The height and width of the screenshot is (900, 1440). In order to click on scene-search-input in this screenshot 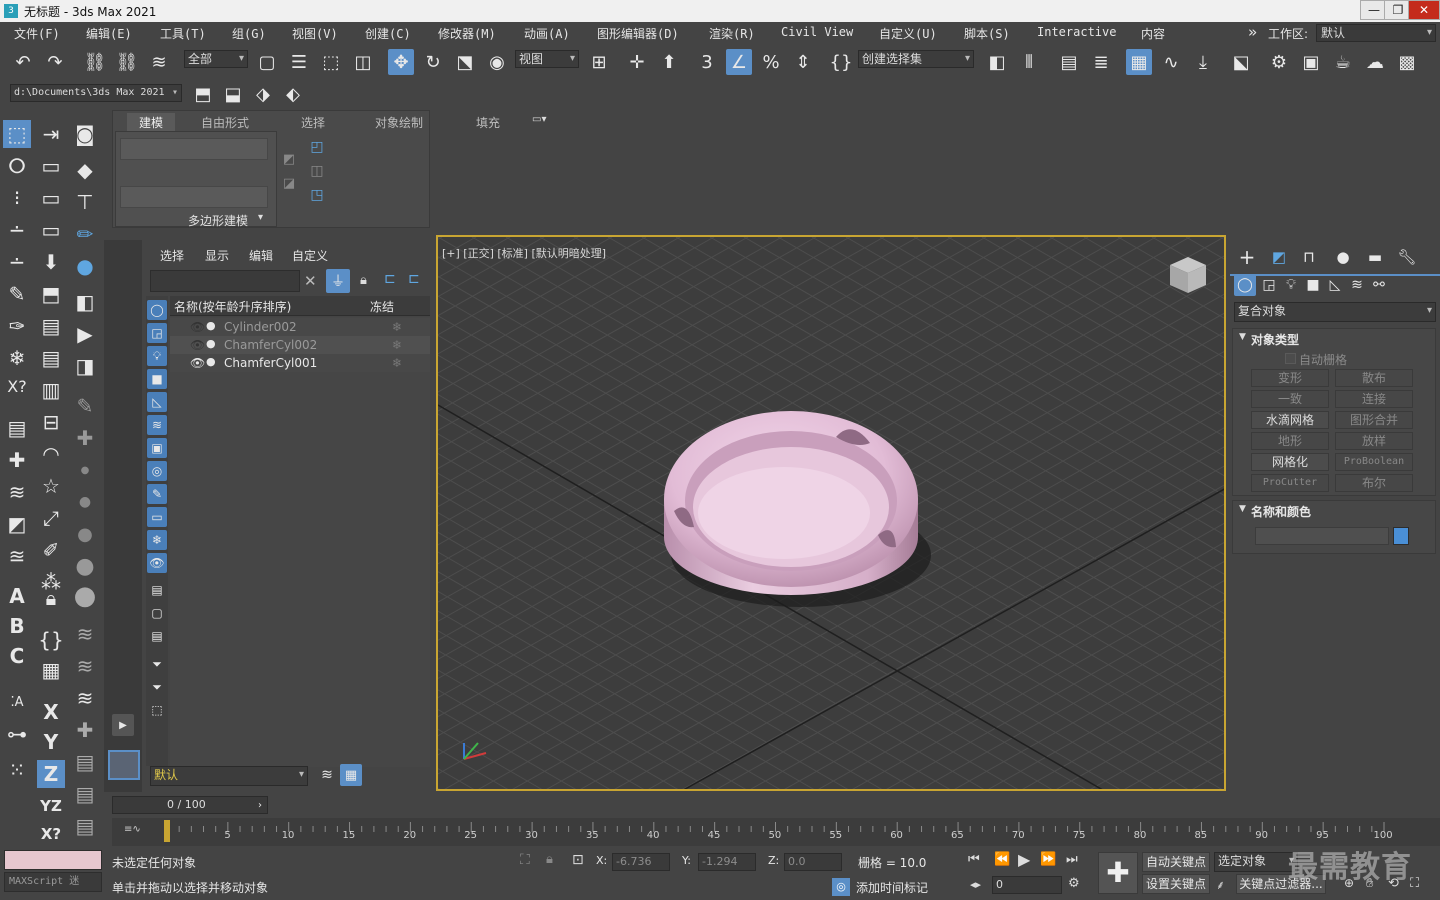, I will do `click(225, 281)`.